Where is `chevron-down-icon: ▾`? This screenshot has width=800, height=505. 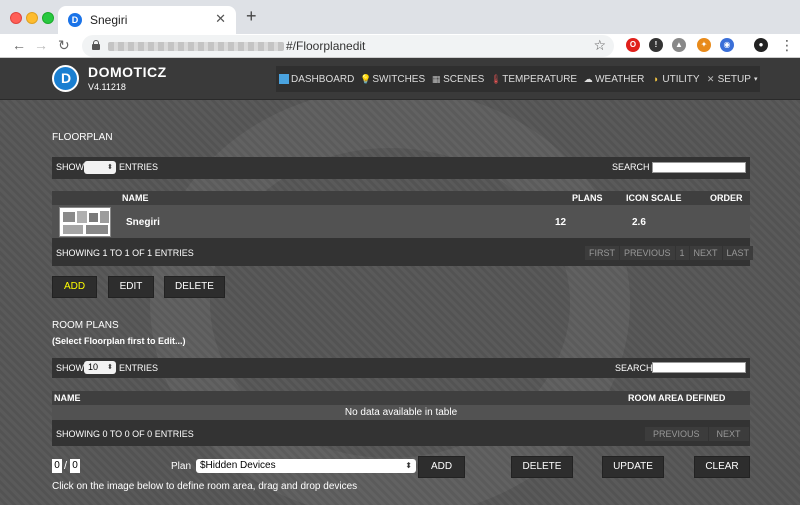 chevron-down-icon: ▾ is located at coordinates (755, 79).